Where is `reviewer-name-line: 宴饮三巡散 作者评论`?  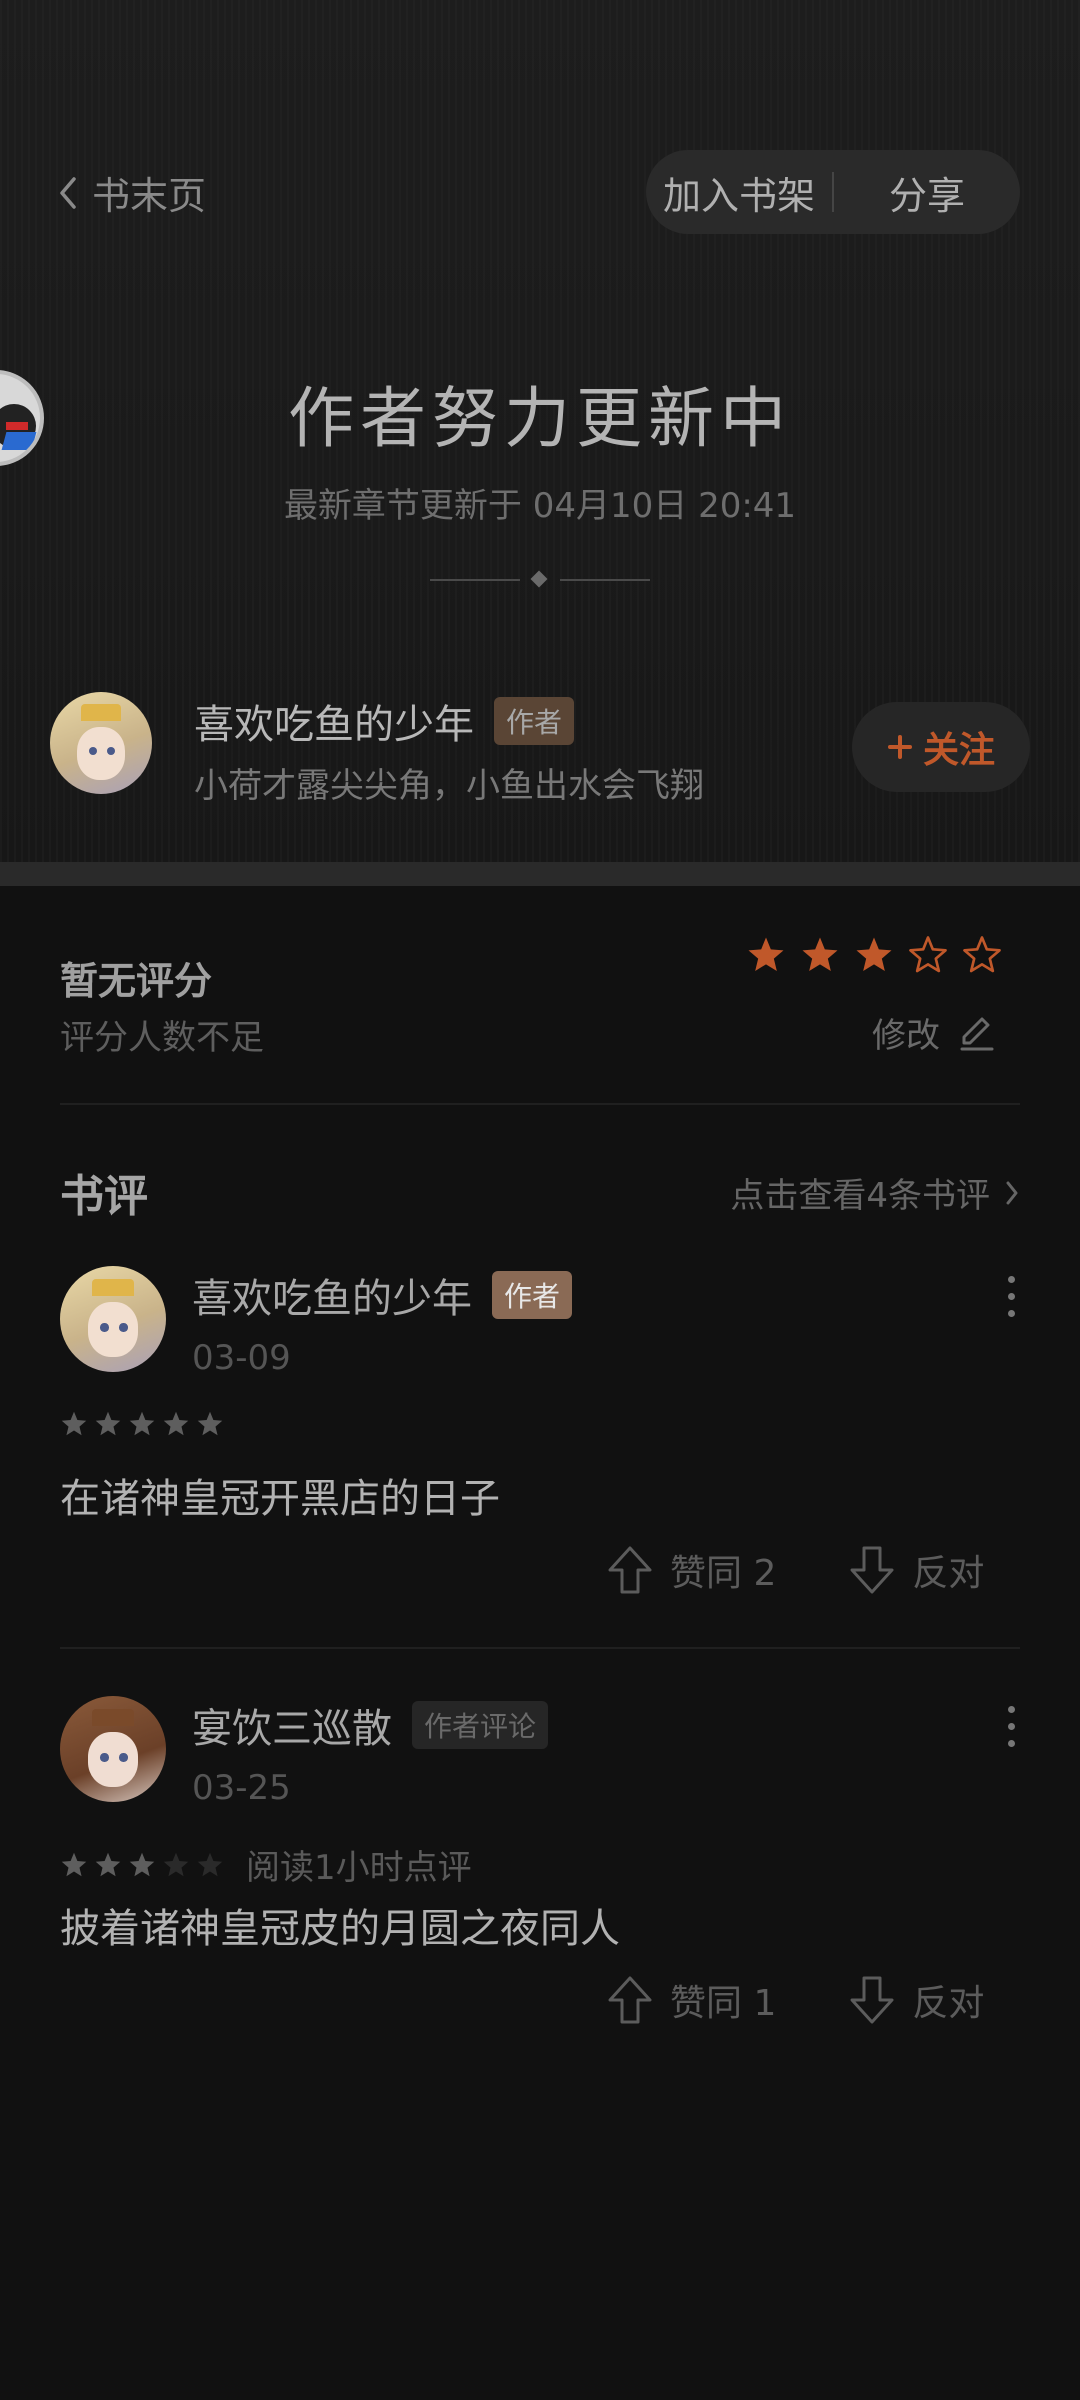
reviewer-name-line: 宴饮三巡散 作者评论 is located at coordinates (370, 1725).